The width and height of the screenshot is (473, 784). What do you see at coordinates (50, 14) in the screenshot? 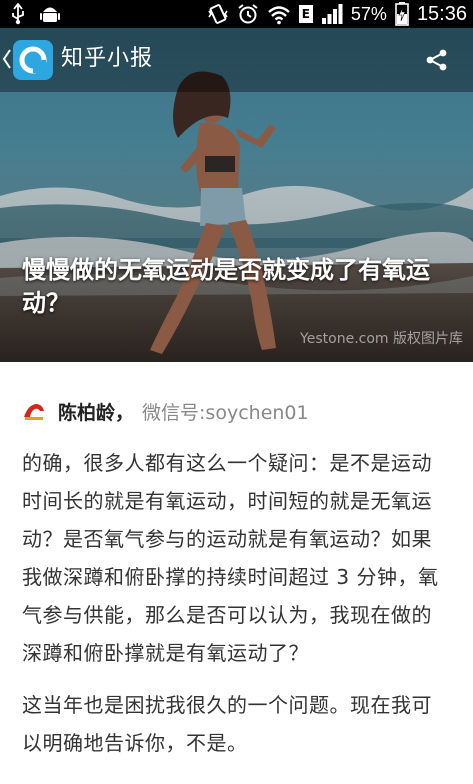
I see `android-icon` at bounding box center [50, 14].